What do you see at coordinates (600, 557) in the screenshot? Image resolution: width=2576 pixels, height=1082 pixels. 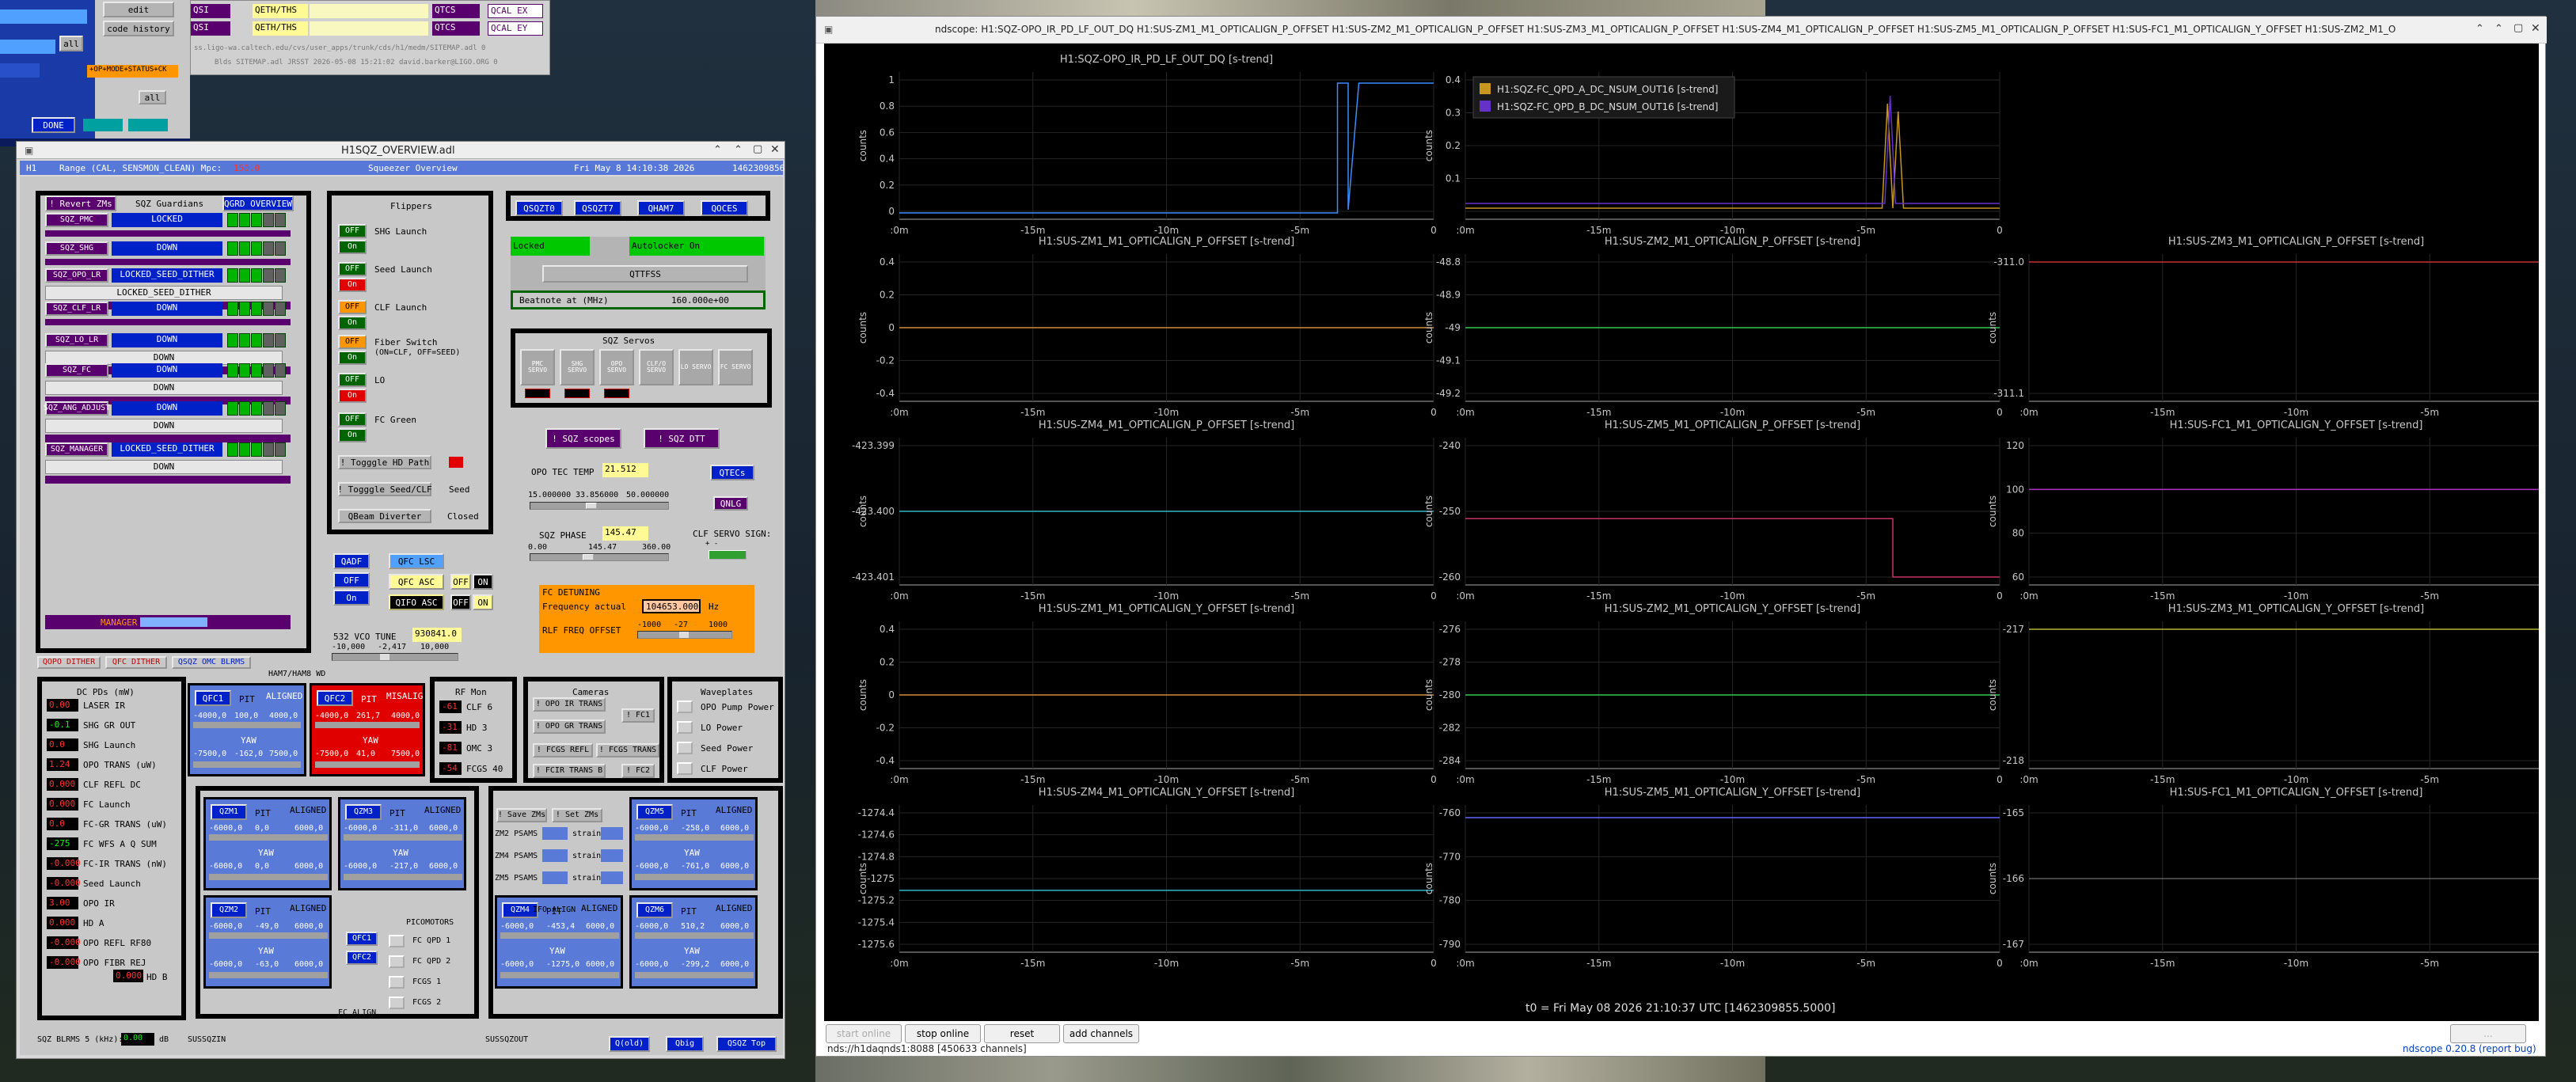 I see `sqz-phase-slider` at bounding box center [600, 557].